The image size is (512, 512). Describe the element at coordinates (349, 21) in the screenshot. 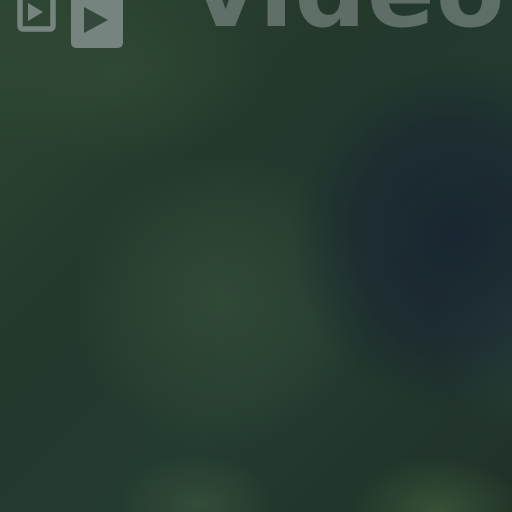

I see `video-wordmark: video` at that location.